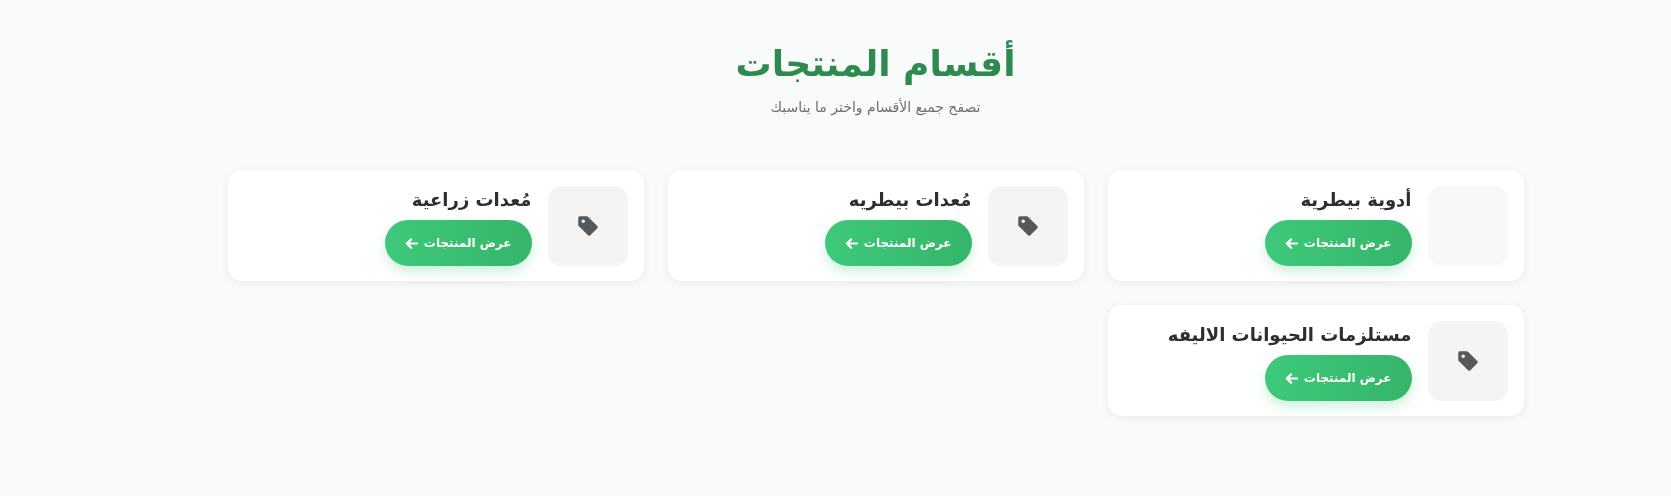 Image resolution: width=1671 pixels, height=496 pixels. What do you see at coordinates (875, 64) in the screenshot?
I see `page-title: أقسام المنتجات` at bounding box center [875, 64].